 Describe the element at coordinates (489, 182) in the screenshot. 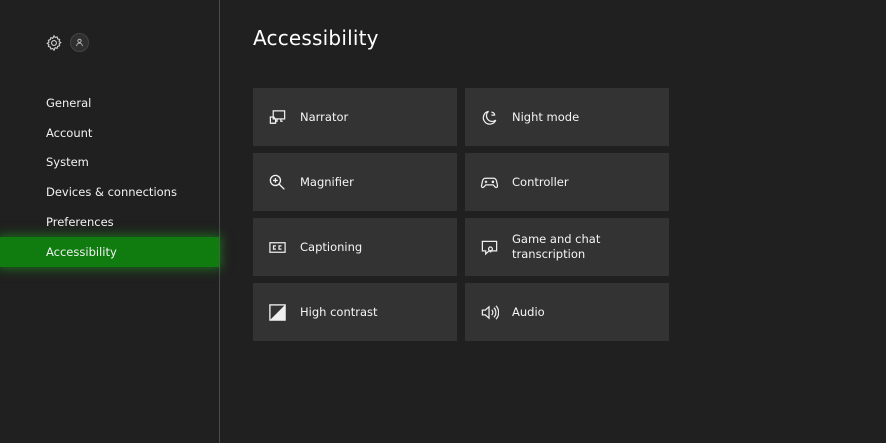

I see `controller-icon` at that location.